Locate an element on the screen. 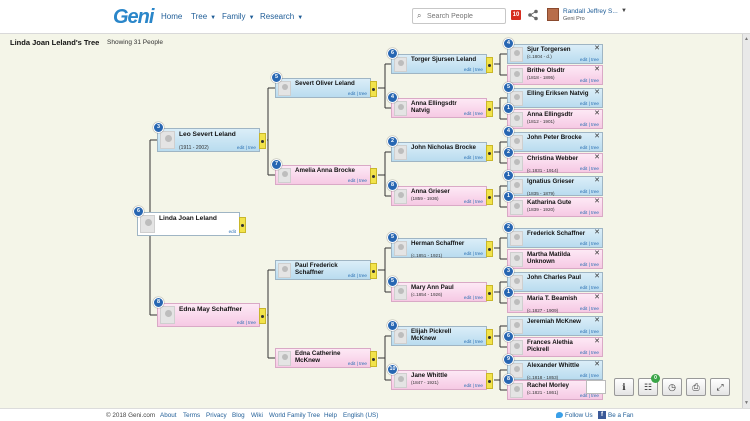 This screenshot has width=750, height=421. footer-link-help: Help is located at coordinates (330, 415).